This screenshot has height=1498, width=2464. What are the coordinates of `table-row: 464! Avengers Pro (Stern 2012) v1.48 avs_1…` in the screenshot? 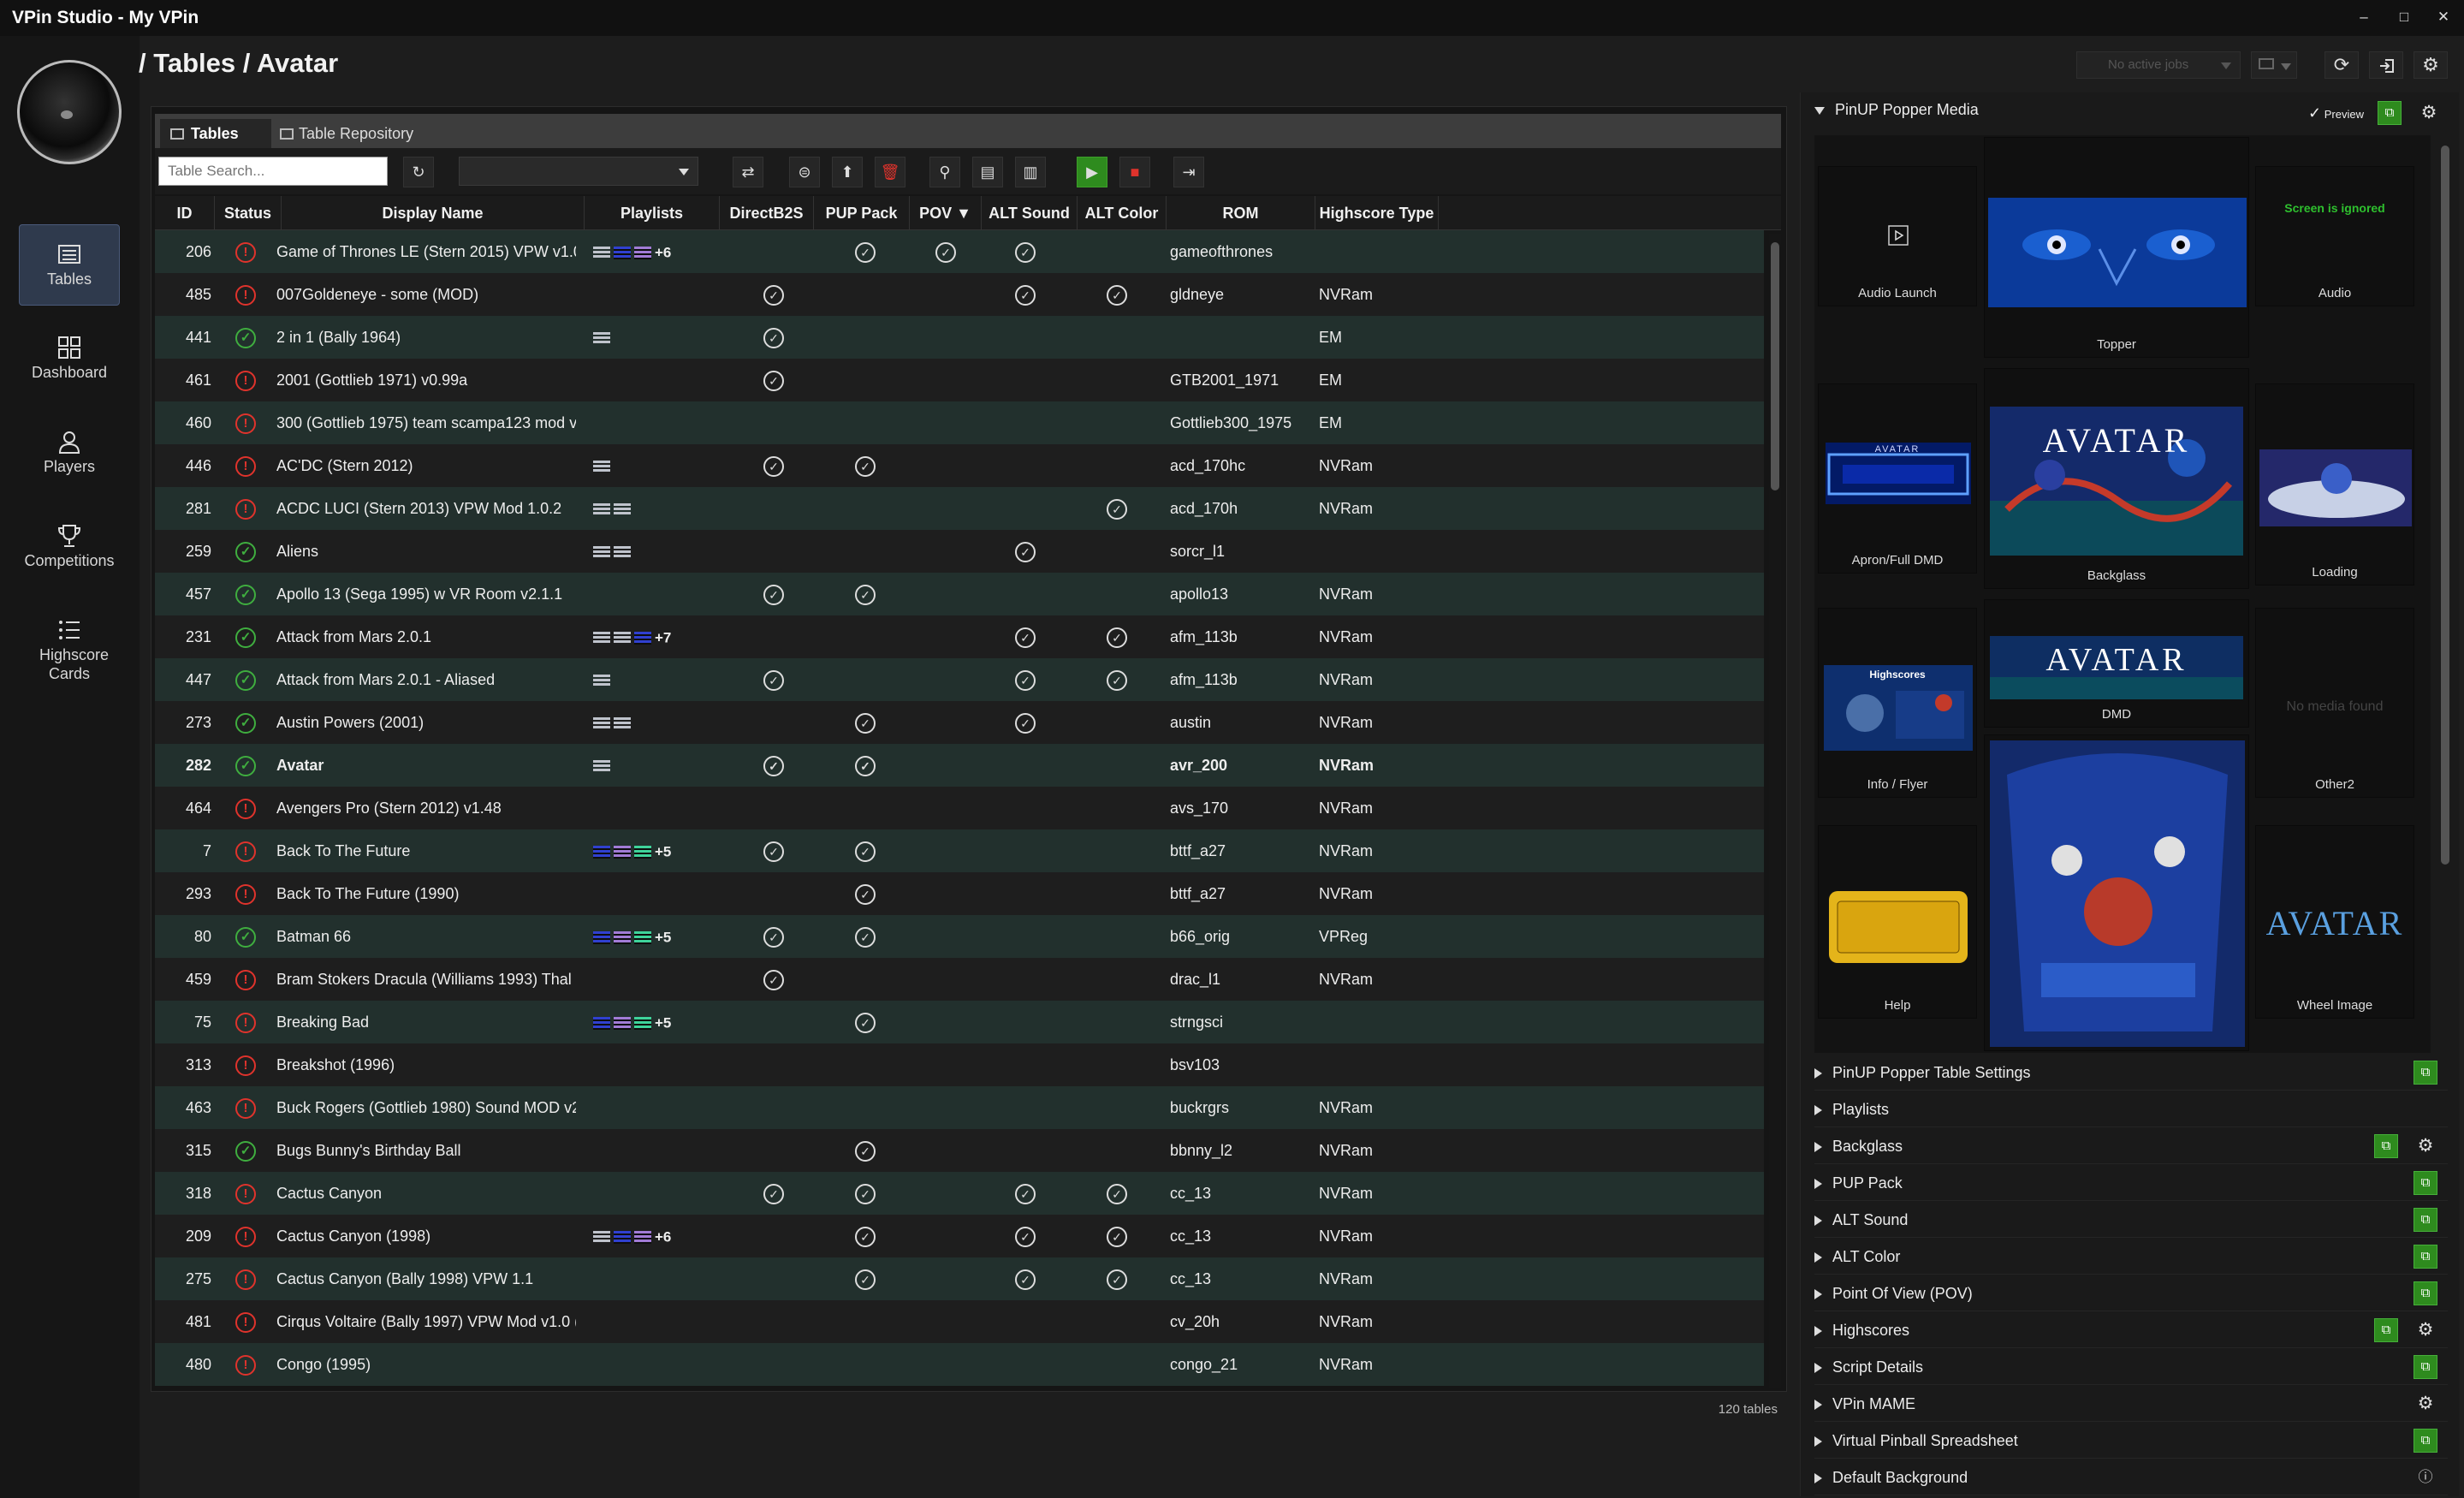 It's located at (959, 808).